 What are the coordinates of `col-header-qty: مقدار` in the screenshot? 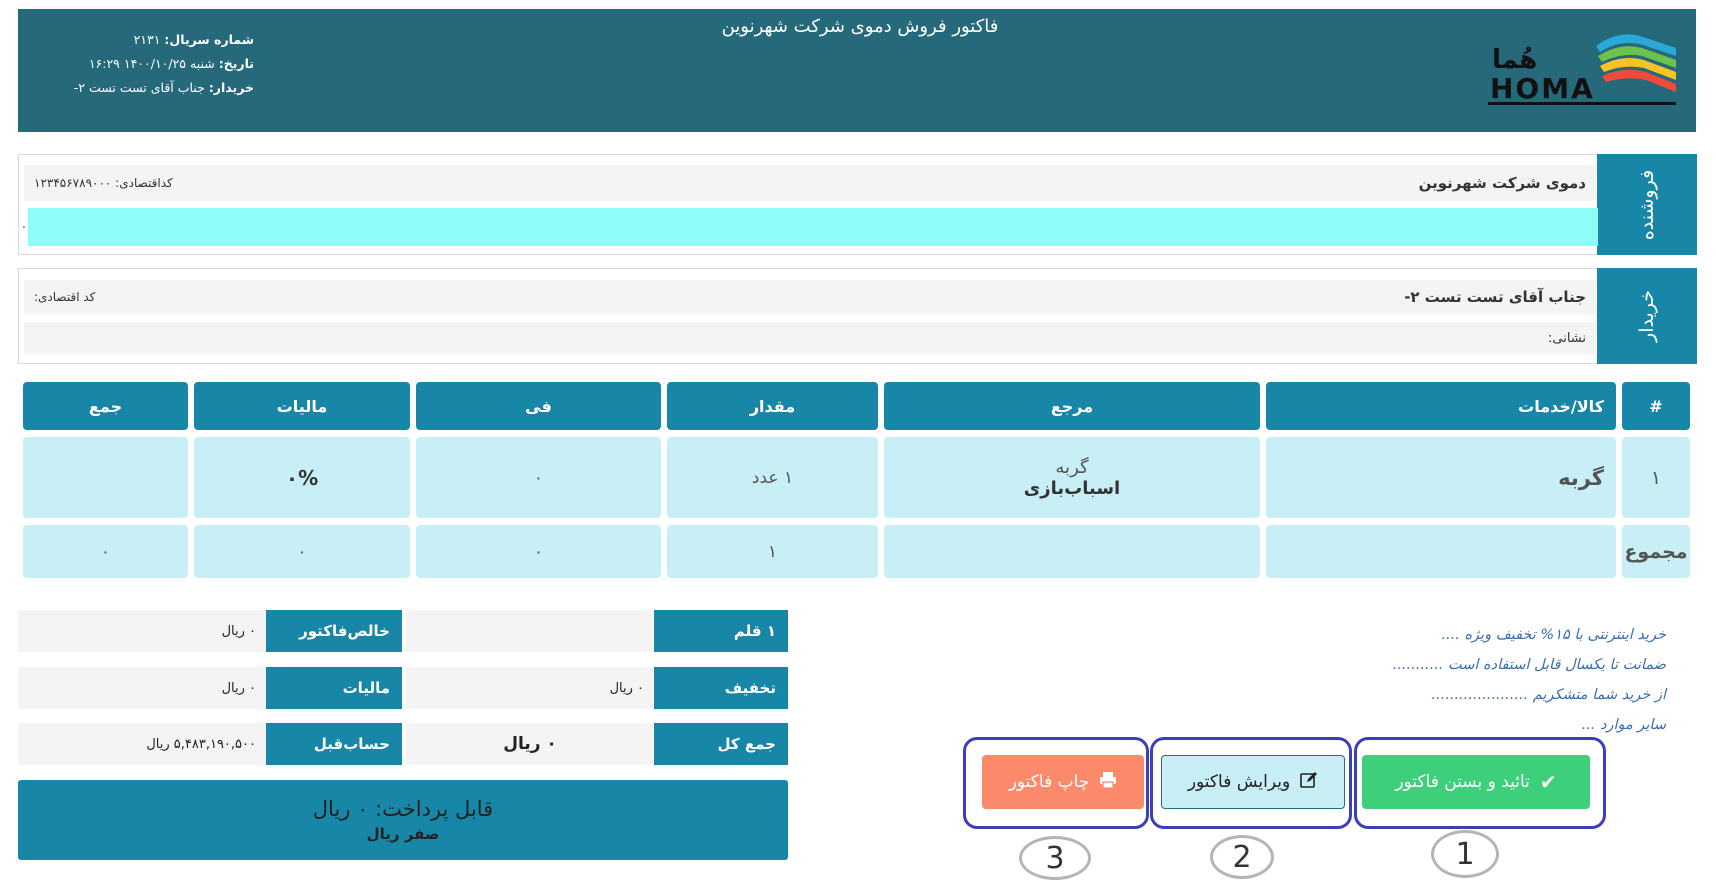 It's located at (772, 406).